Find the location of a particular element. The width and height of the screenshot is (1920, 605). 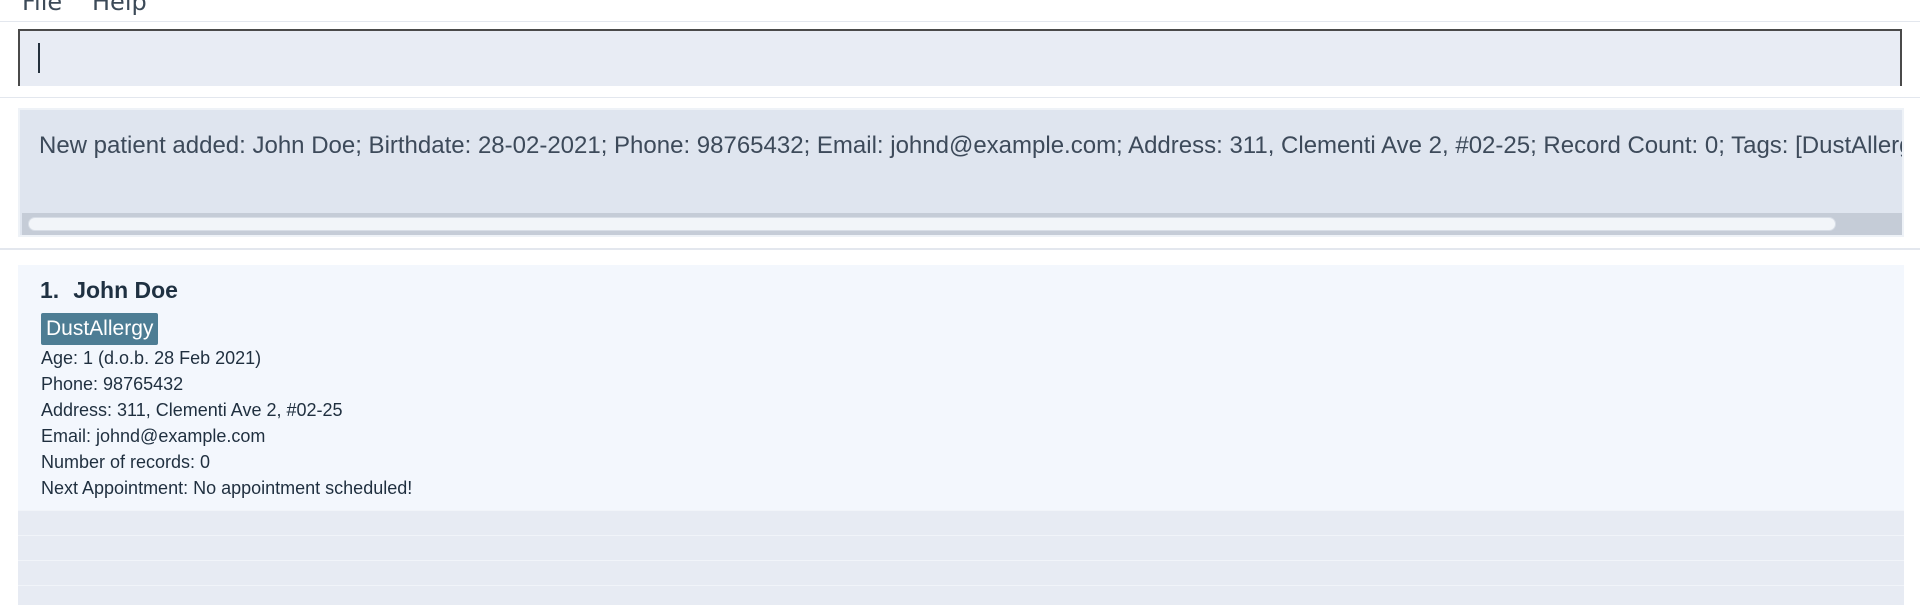

patient-age: Age: 1 (d.o.b. 28 Feb 2021) is located at coordinates (151, 358).